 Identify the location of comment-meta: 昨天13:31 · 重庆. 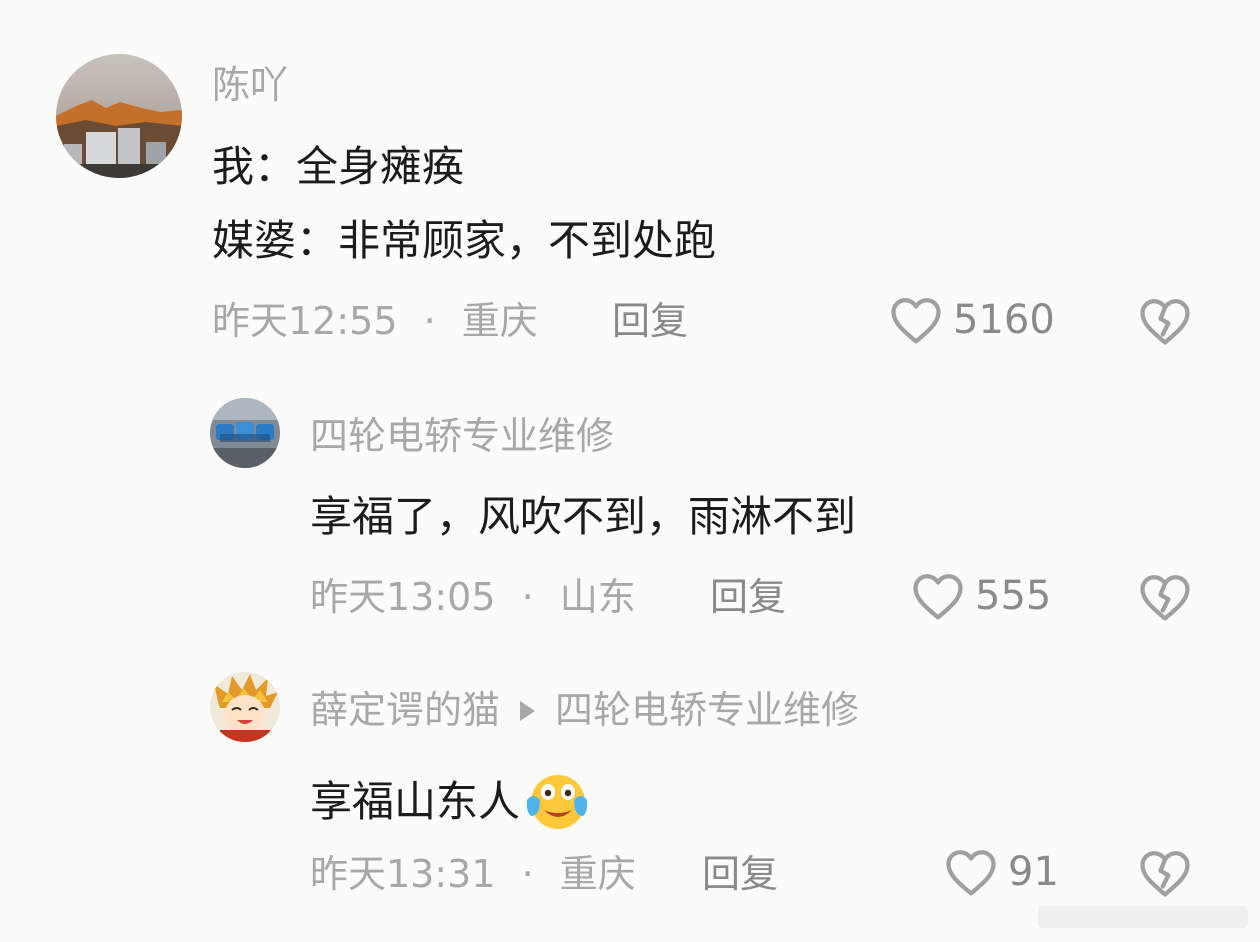
(473, 874).